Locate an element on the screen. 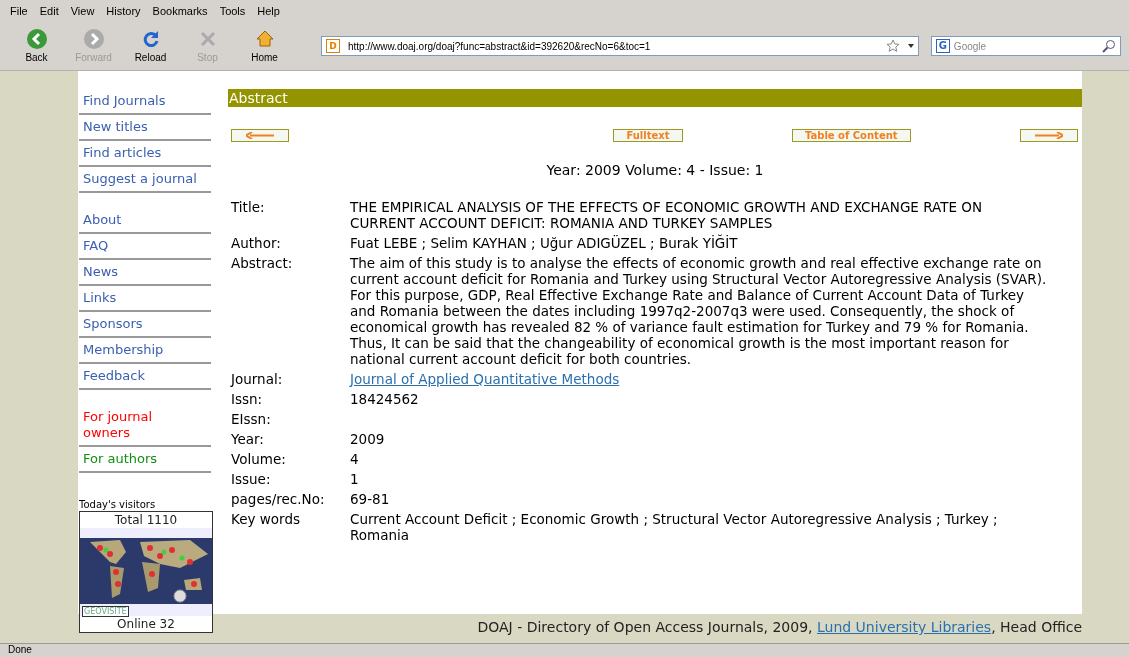  menu-item: Tools is located at coordinates (232, 11).